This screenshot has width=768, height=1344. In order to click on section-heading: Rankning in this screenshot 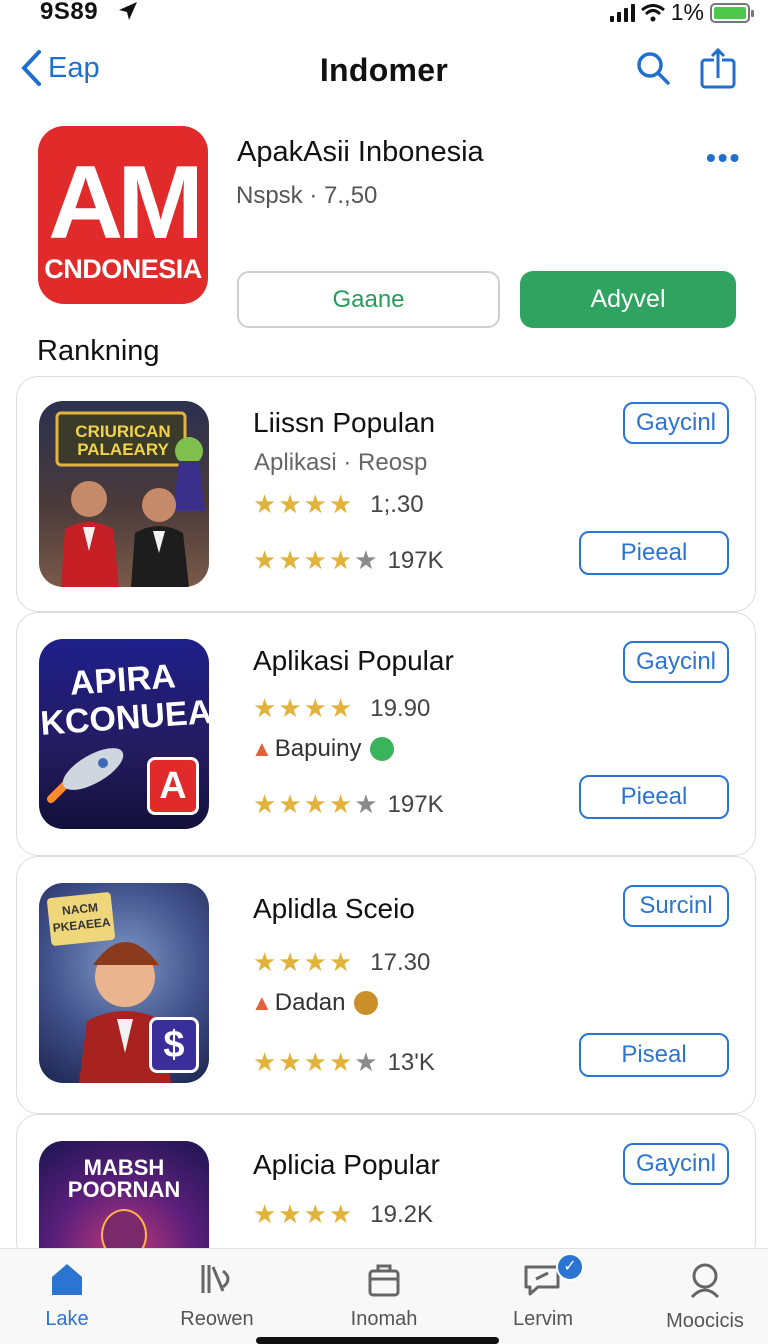, I will do `click(98, 351)`.